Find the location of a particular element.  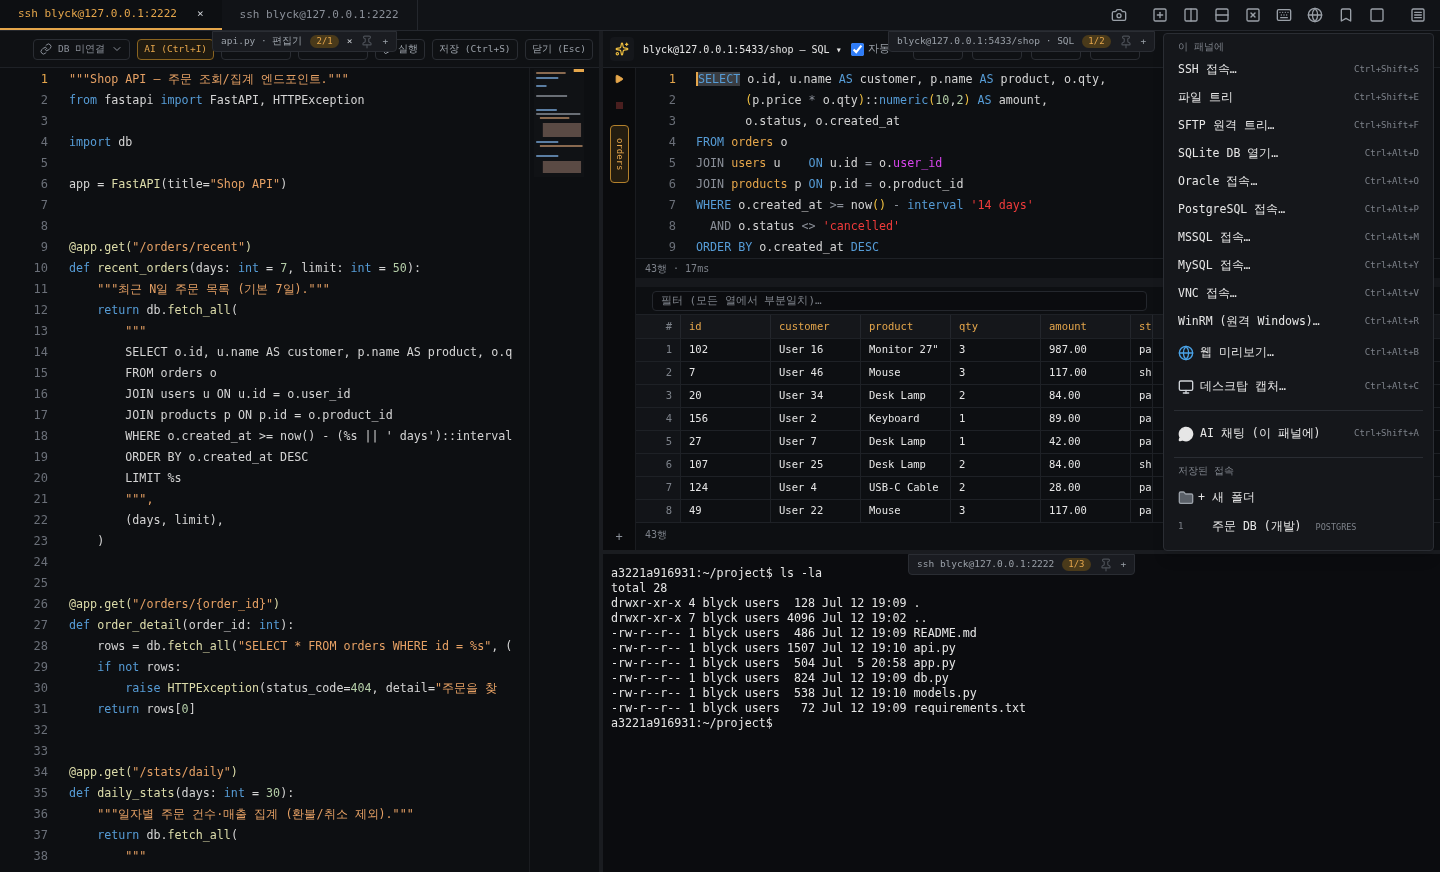

code-line: @app.get("/orders/{order_id}") is located at coordinates (175, 604).